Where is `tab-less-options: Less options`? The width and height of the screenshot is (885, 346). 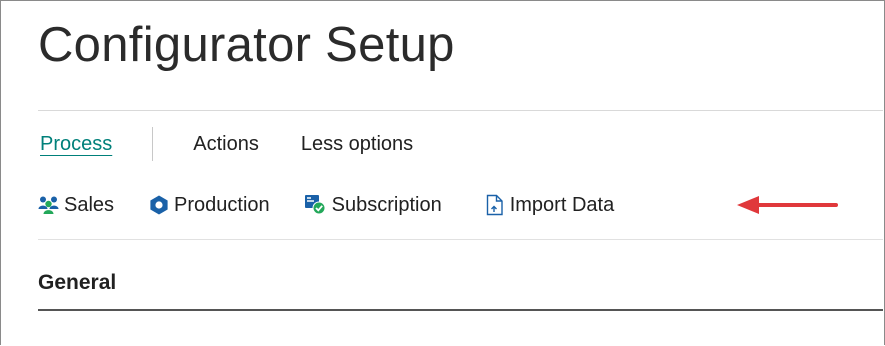
tab-less-options: Less options is located at coordinates (357, 144).